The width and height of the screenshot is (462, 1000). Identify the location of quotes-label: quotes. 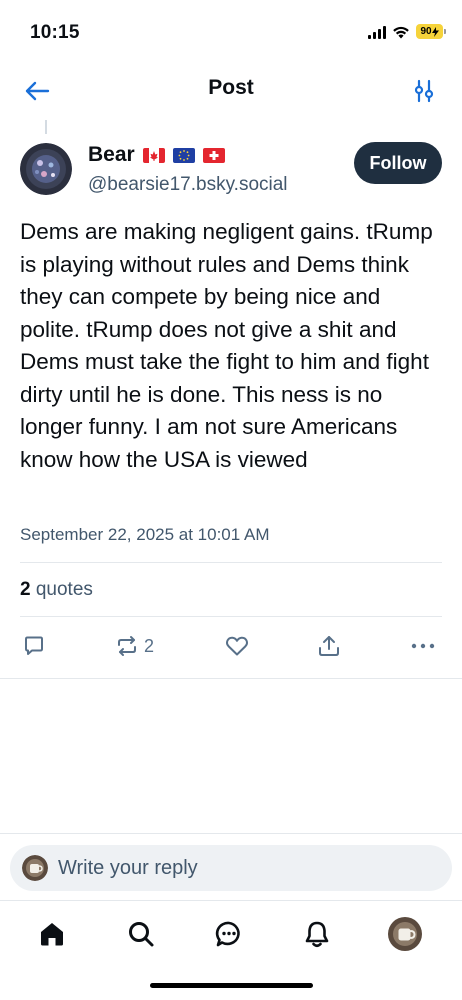
(64, 589).